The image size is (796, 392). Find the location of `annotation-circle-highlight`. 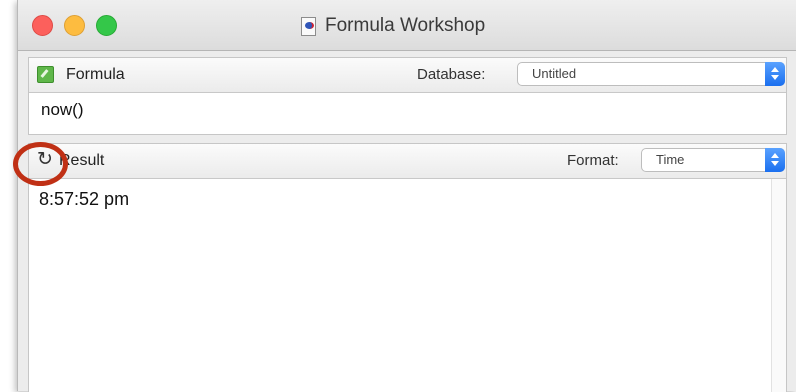

annotation-circle-highlight is located at coordinates (40, 164).